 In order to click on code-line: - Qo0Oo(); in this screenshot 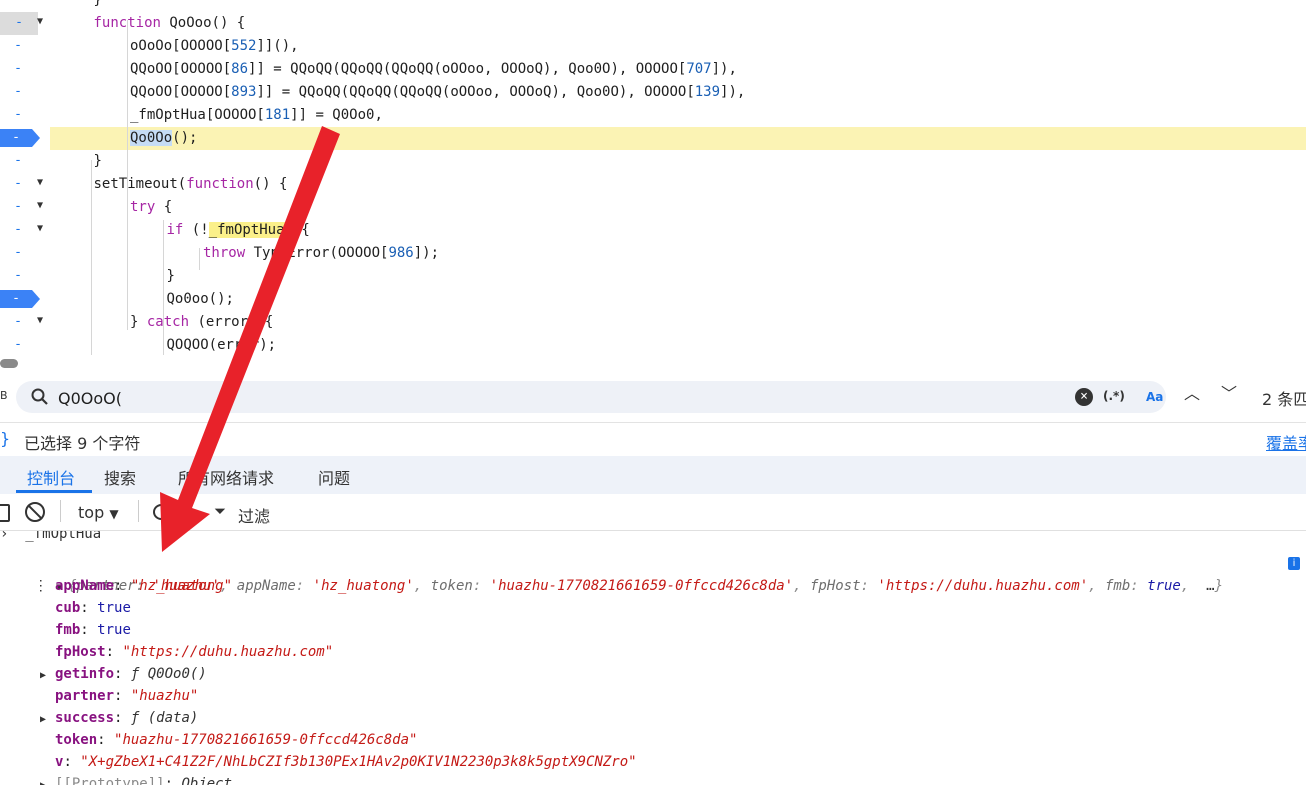, I will do `click(653, 138)`.